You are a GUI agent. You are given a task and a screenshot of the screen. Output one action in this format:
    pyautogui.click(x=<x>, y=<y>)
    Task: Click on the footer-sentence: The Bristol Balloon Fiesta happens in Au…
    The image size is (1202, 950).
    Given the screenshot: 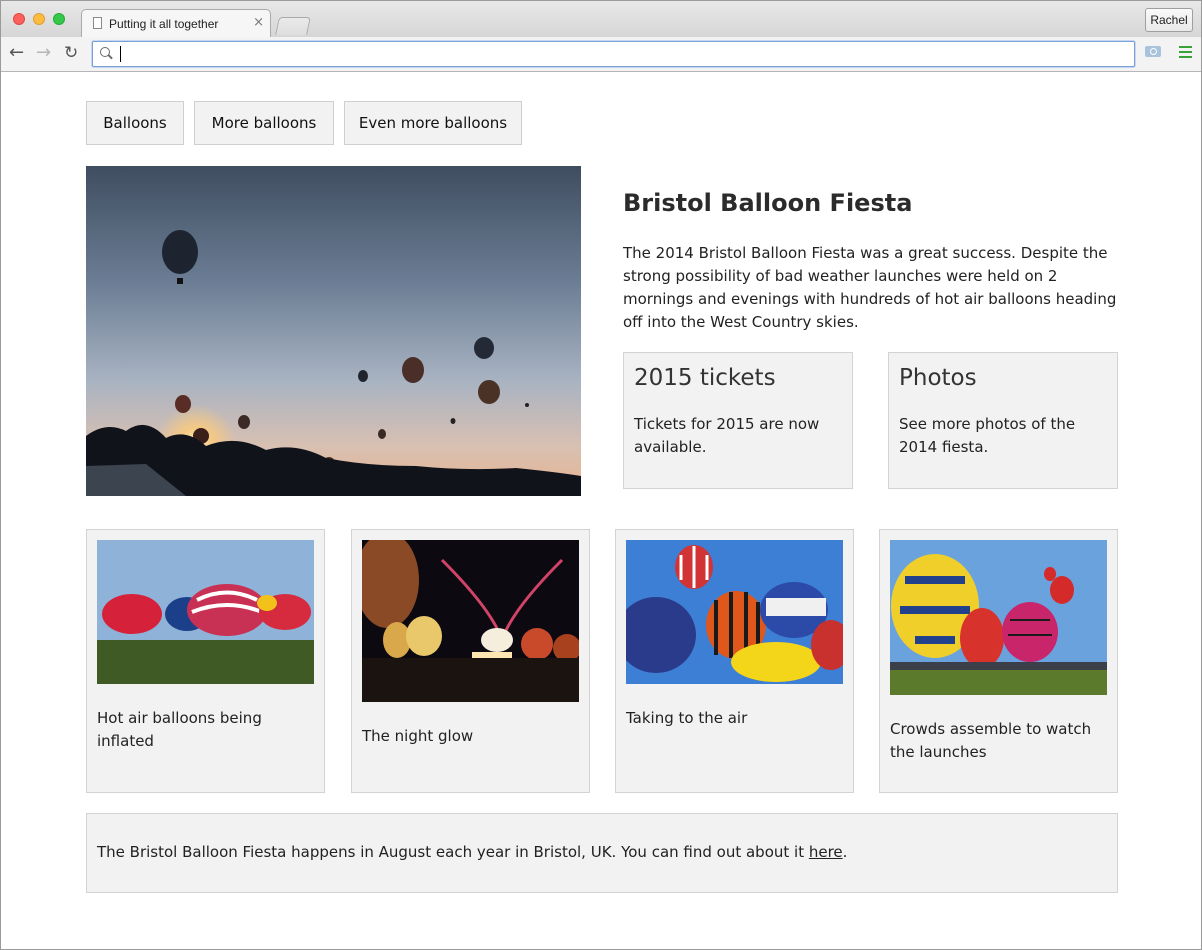 What is the action you would take?
    pyautogui.click(x=453, y=852)
    